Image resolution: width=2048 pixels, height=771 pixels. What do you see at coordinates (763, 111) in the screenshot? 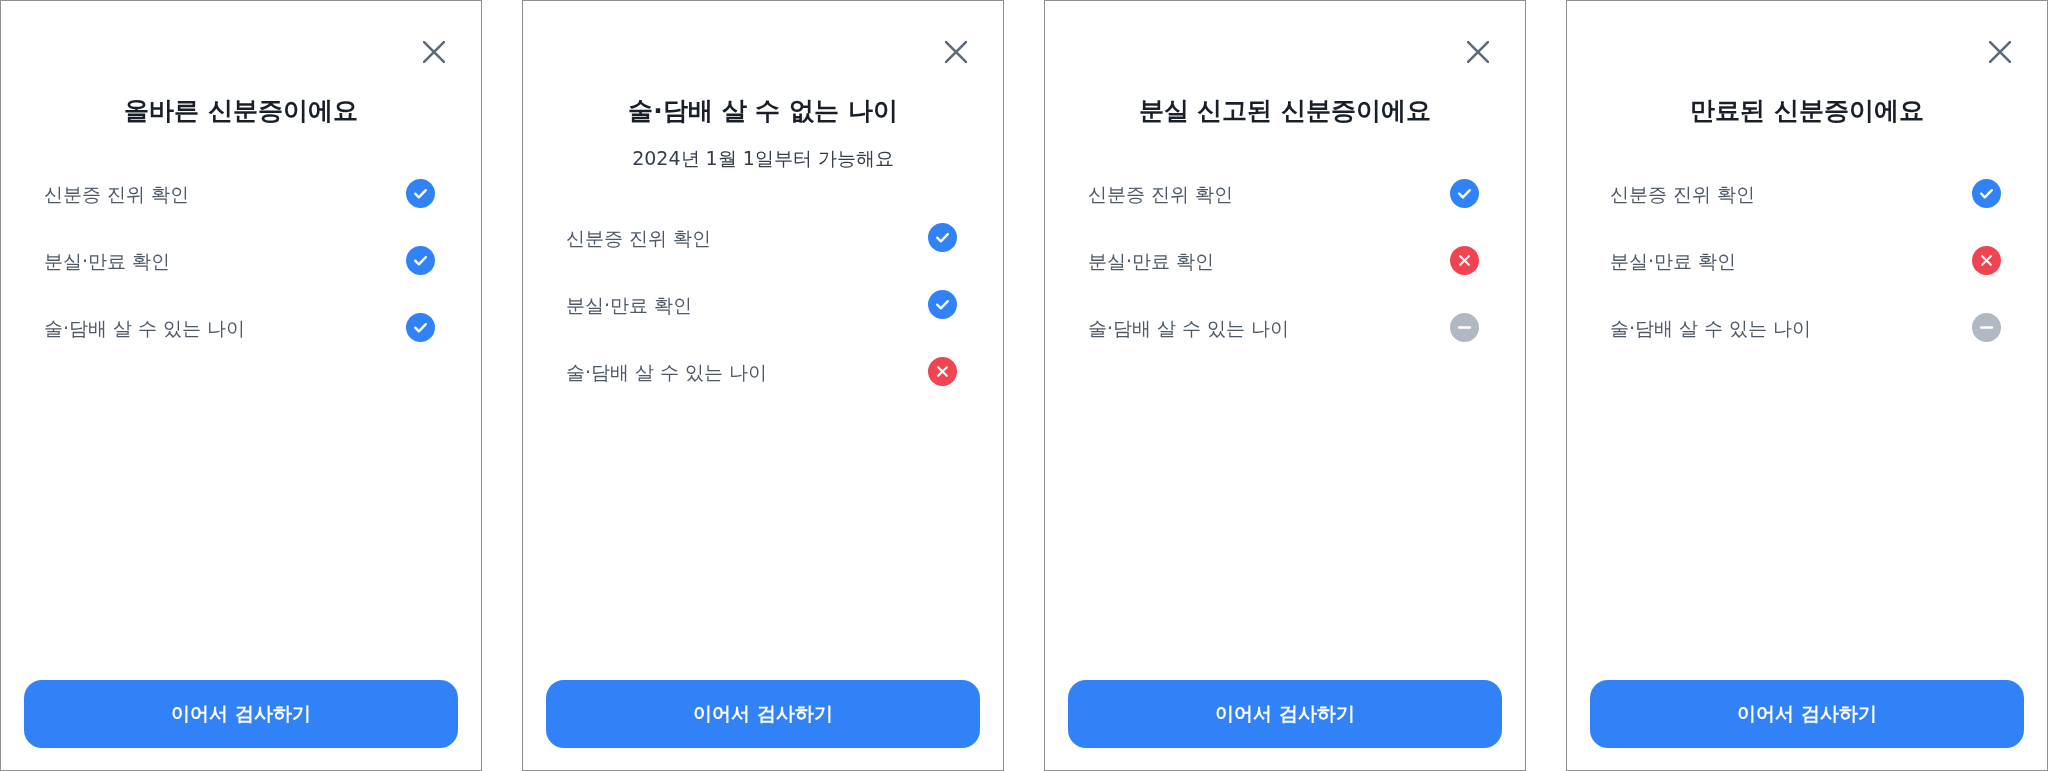
I see `dialog-title: 술·담배 살 수 없는 나이` at bounding box center [763, 111].